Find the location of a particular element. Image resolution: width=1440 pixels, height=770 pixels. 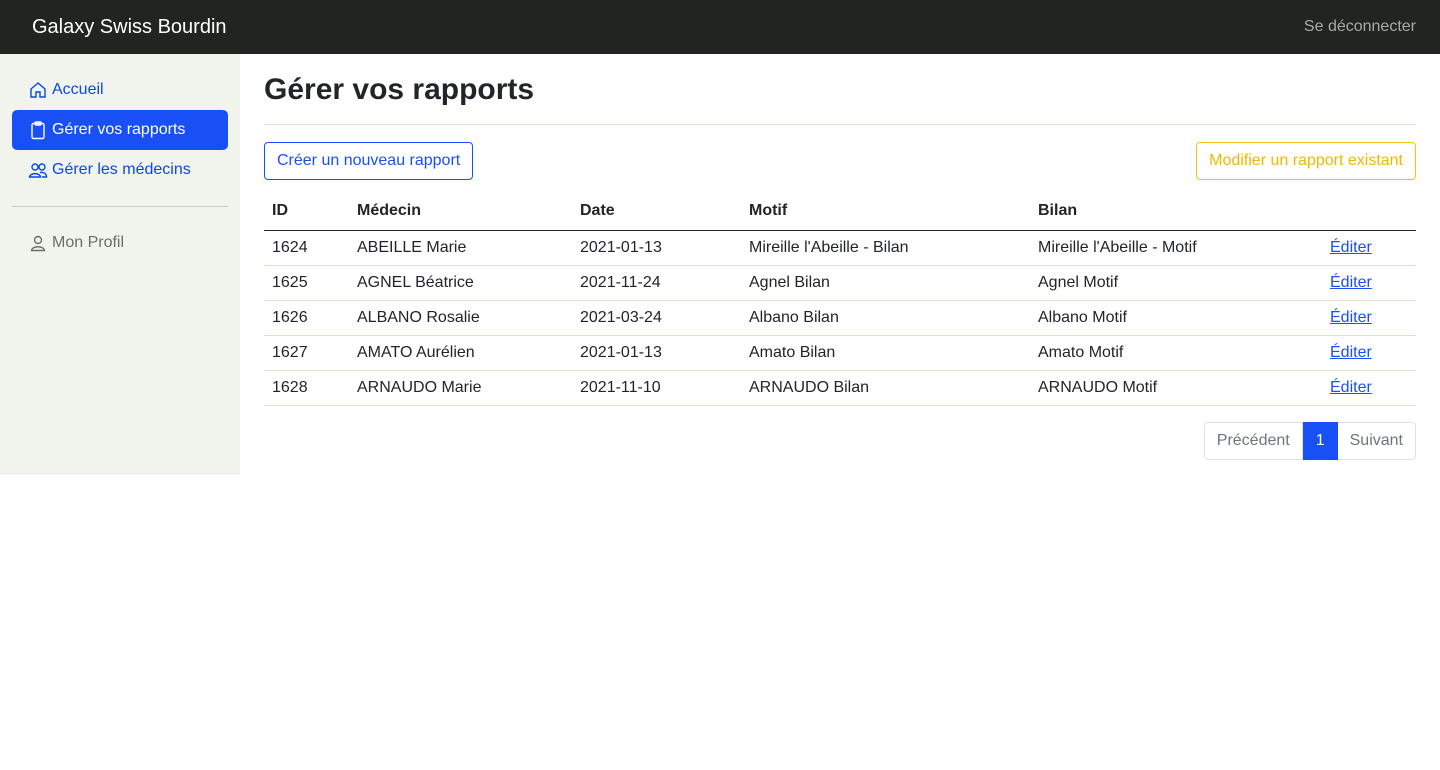

top-navbar: Galaxy Swiss Bourdin Se déconnecter is located at coordinates (720, 27).